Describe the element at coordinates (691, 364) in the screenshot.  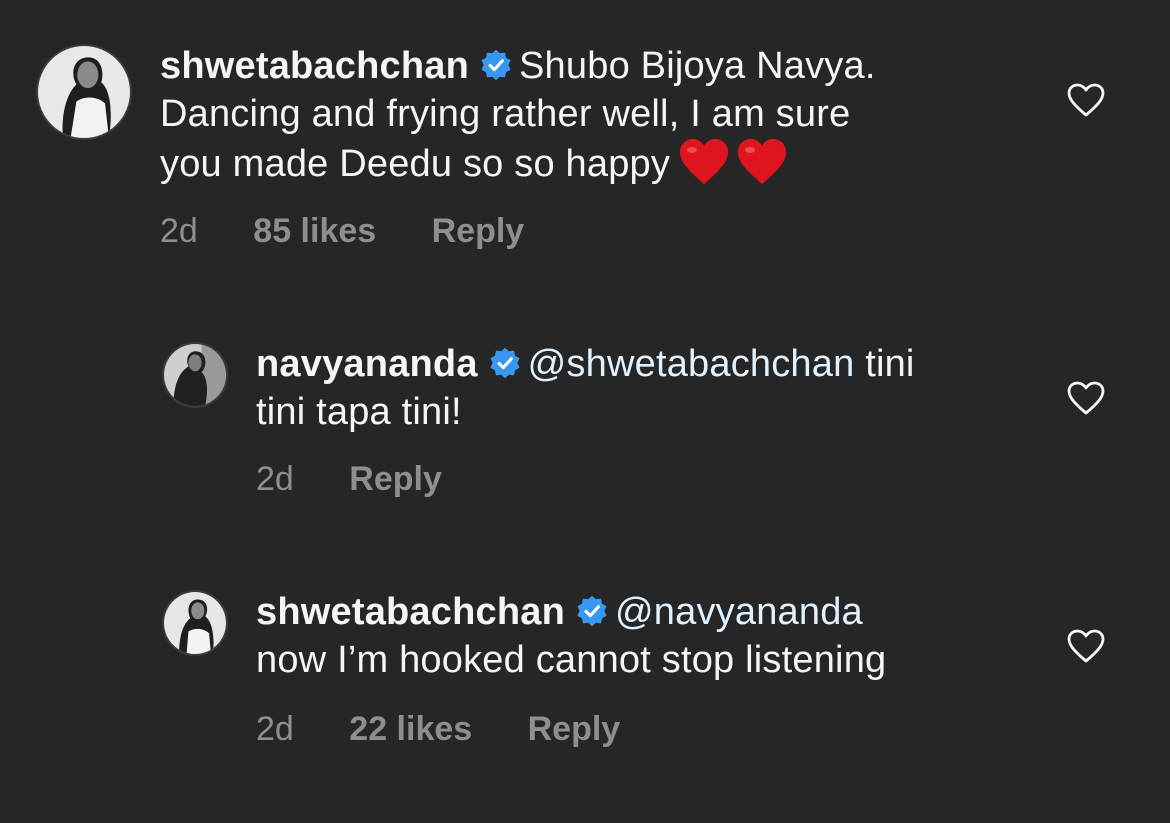
I see `mention-link: @shwetabachchan` at that location.